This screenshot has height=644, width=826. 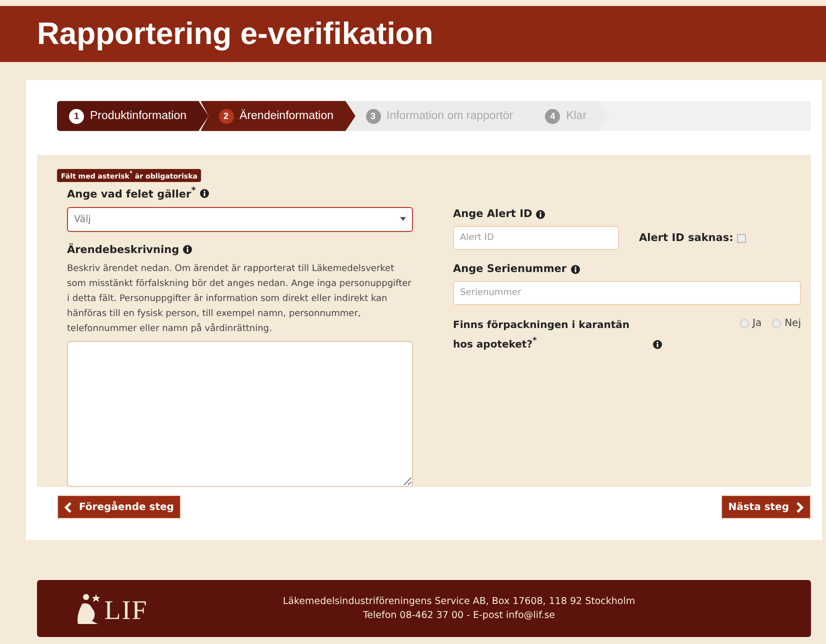 What do you see at coordinates (459, 601) in the screenshot?
I see `footer-address: Läkemedelsindustriföreningens Service AB, Box 17608, 118 92 Stockholm` at bounding box center [459, 601].